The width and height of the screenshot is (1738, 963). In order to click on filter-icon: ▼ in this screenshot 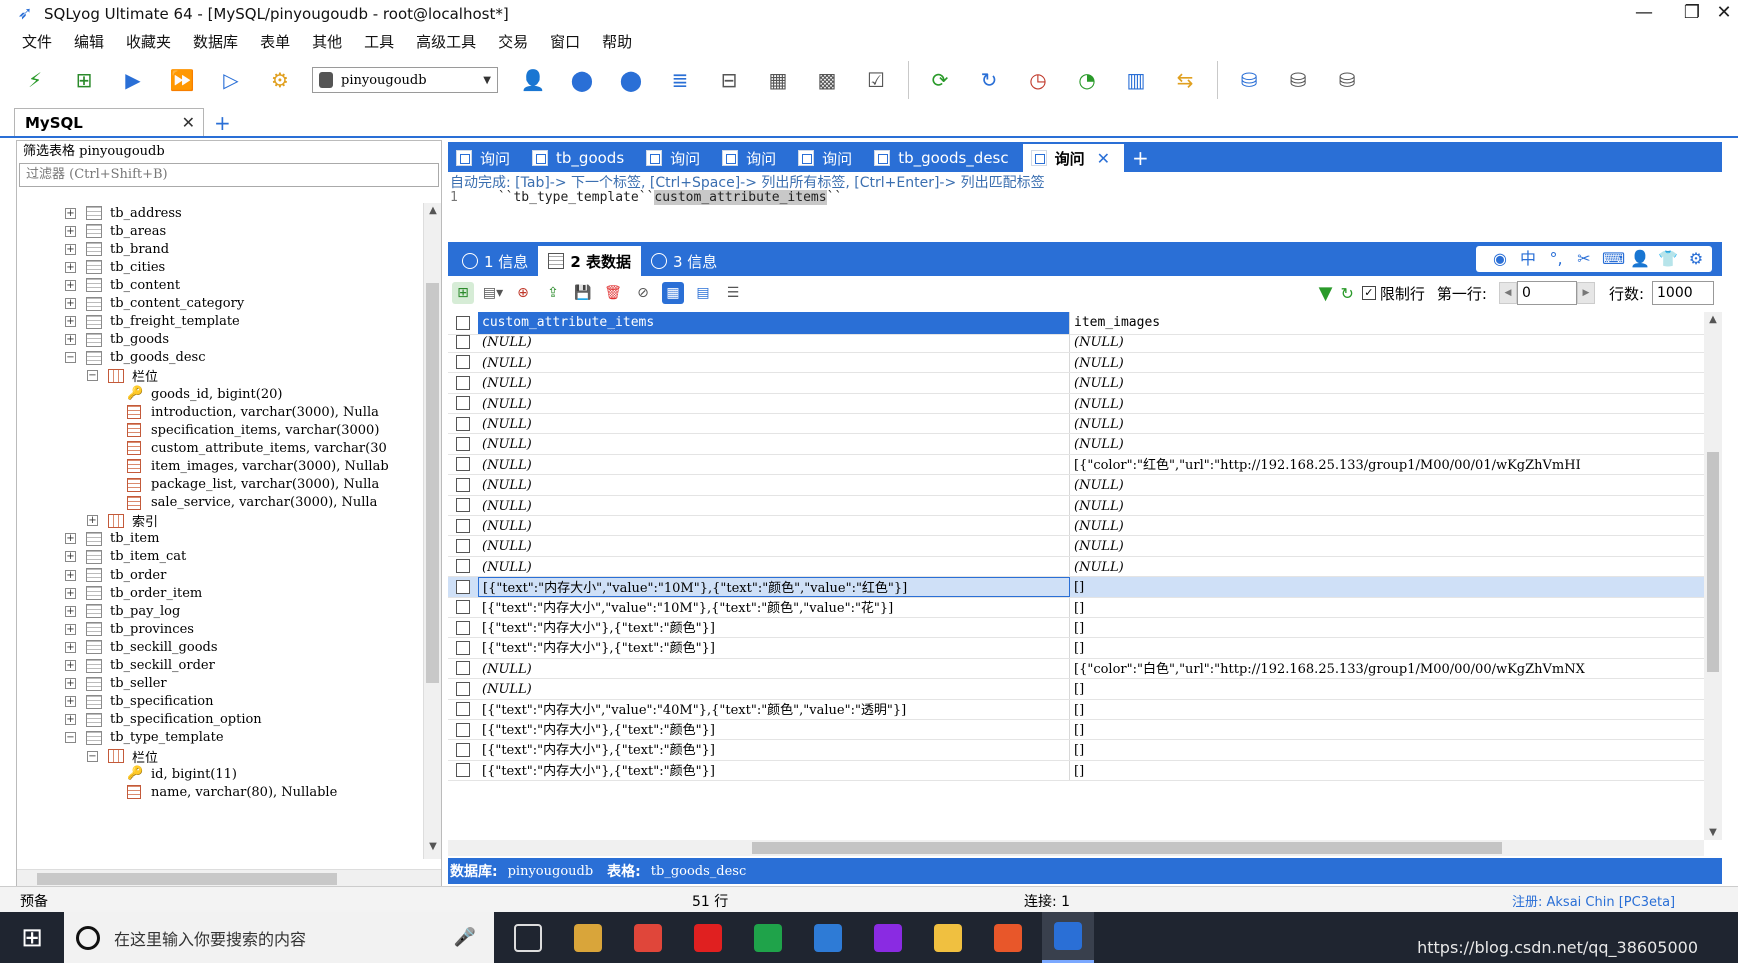, I will do `click(1326, 293)`.